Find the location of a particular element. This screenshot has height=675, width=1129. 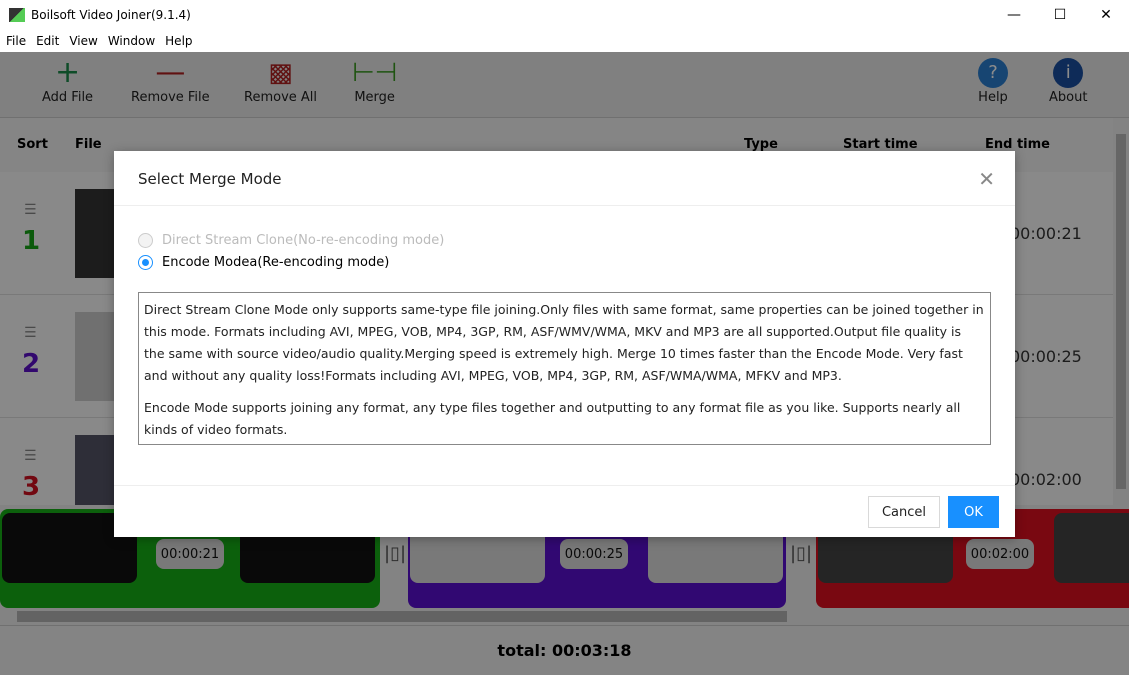

menu-view: View is located at coordinates (83, 41).